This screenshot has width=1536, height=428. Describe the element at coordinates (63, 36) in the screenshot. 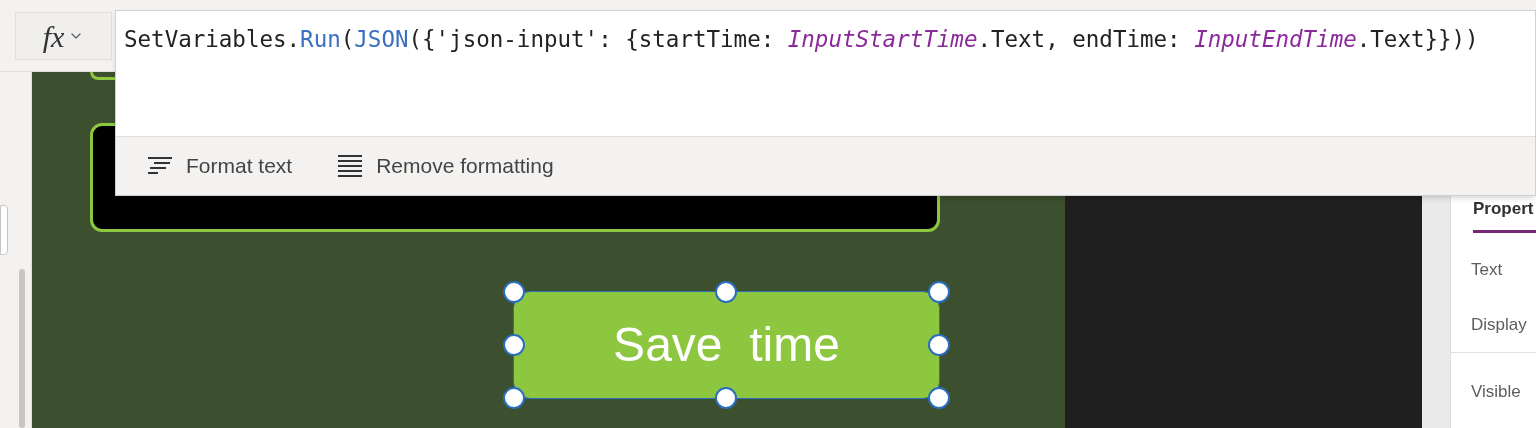

I see `function-button: fx` at that location.